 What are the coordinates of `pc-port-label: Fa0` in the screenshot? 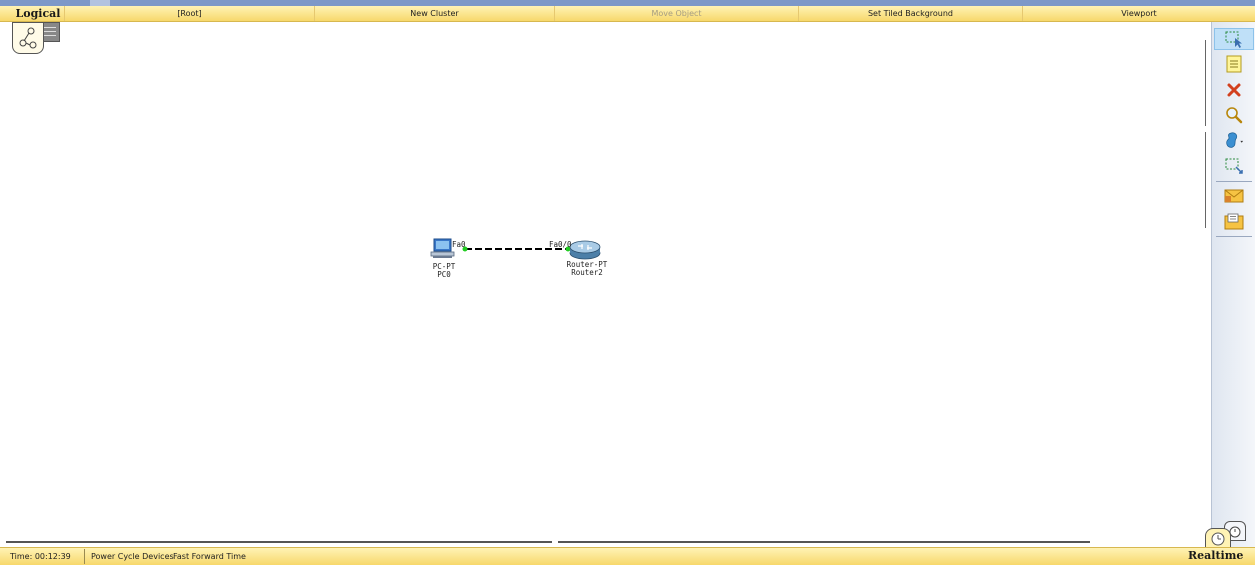 It's located at (459, 244).